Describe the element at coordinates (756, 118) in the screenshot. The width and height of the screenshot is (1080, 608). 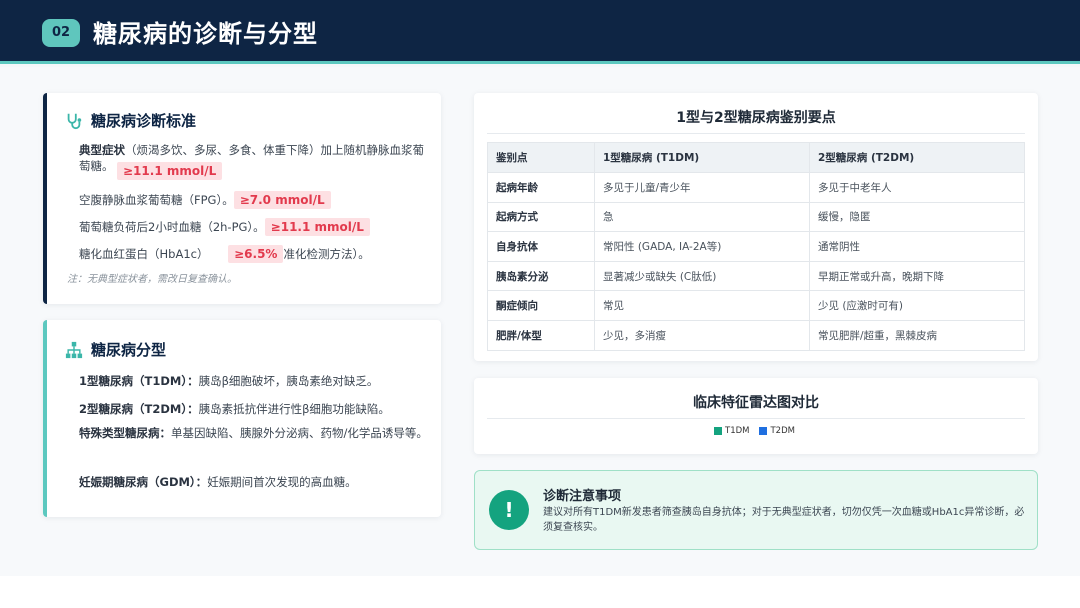
I see `comparison-table-title: 1型与2型糖尿病鉴别要点` at that location.